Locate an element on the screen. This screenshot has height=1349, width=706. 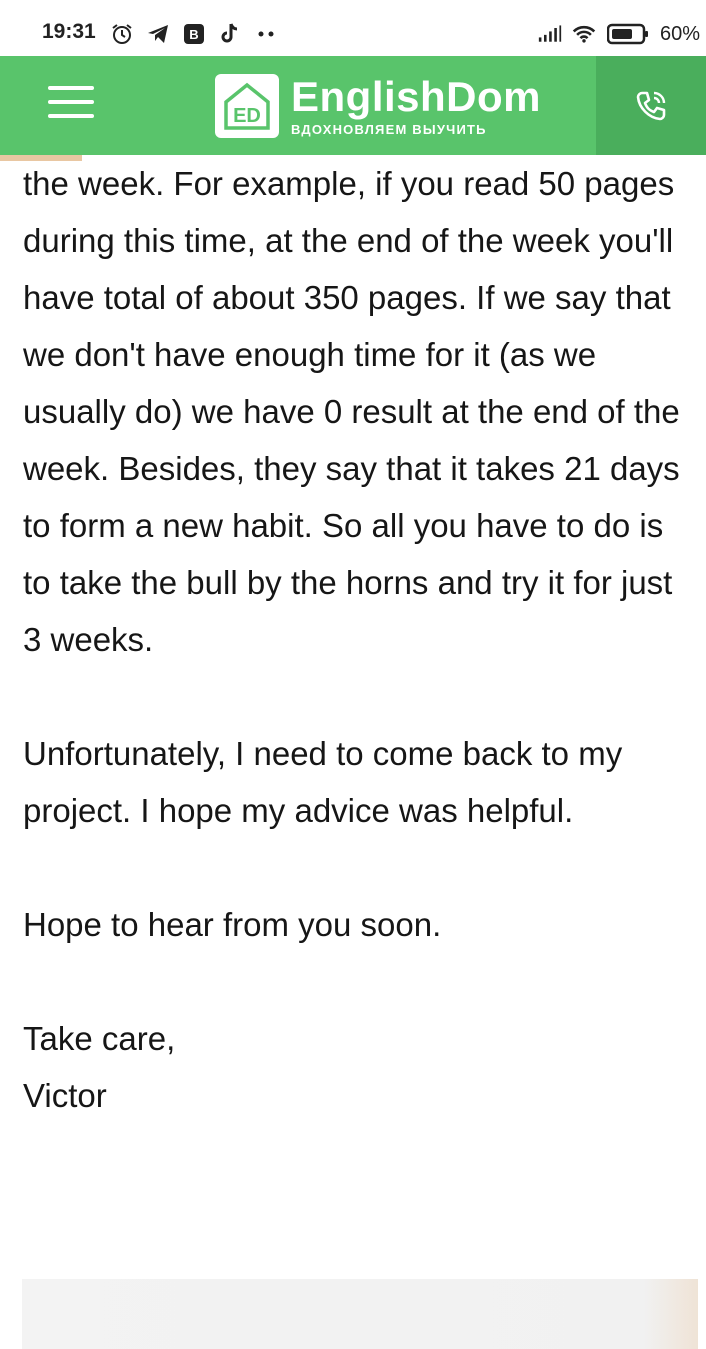
svg-text: B is located at coordinates (193, 34).